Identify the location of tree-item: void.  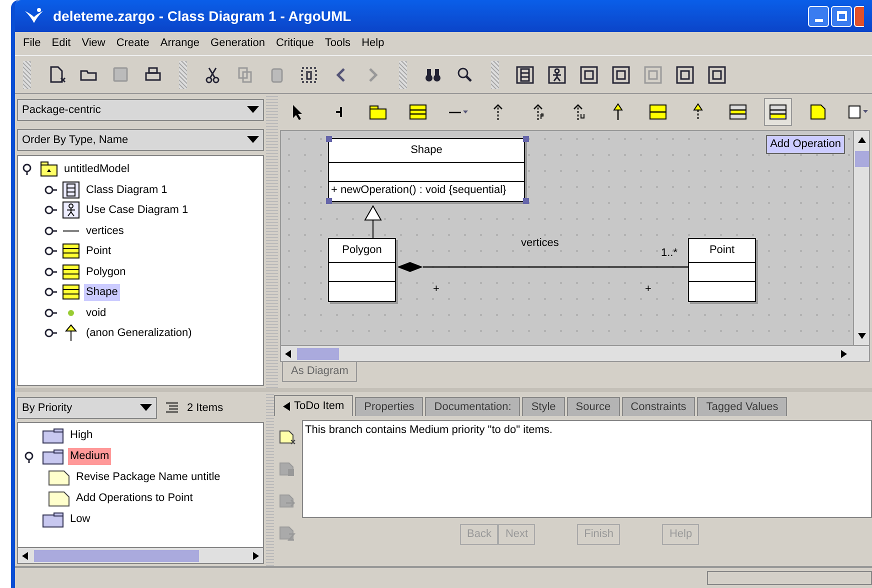
(96, 312).